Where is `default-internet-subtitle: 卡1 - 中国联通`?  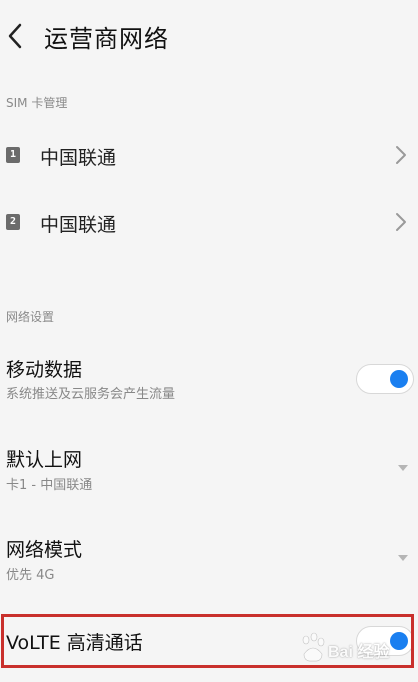 default-internet-subtitle: 卡1 - 中国联通 is located at coordinates (49, 485).